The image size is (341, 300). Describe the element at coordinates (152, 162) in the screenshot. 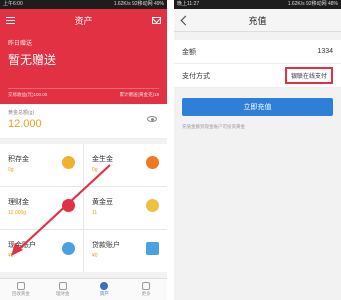

I see `coin-icon` at that location.